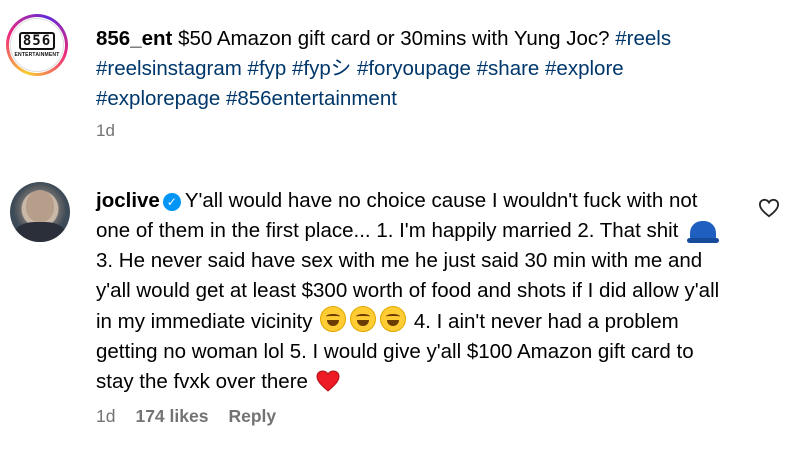  Describe the element at coordinates (584, 68) in the screenshot. I see `hashtag: #explore` at that location.